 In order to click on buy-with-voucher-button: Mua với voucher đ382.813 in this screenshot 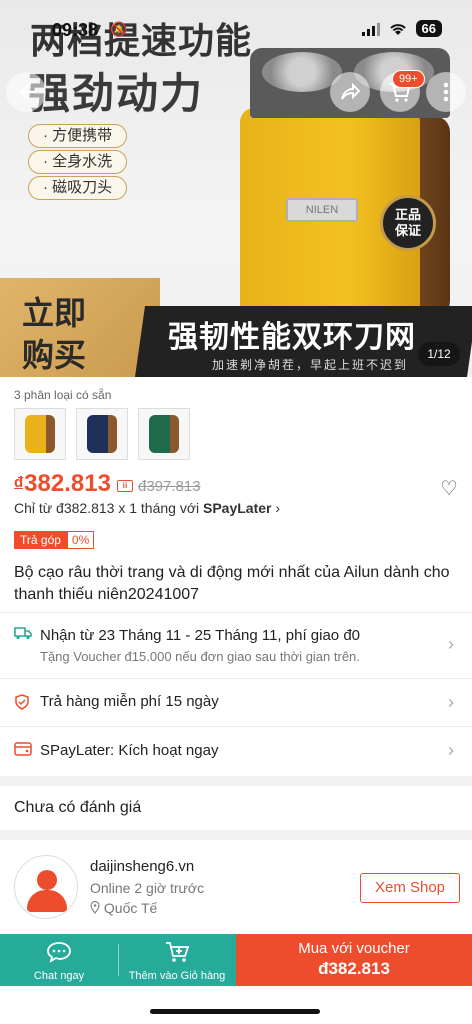, I will do `click(354, 960)`.